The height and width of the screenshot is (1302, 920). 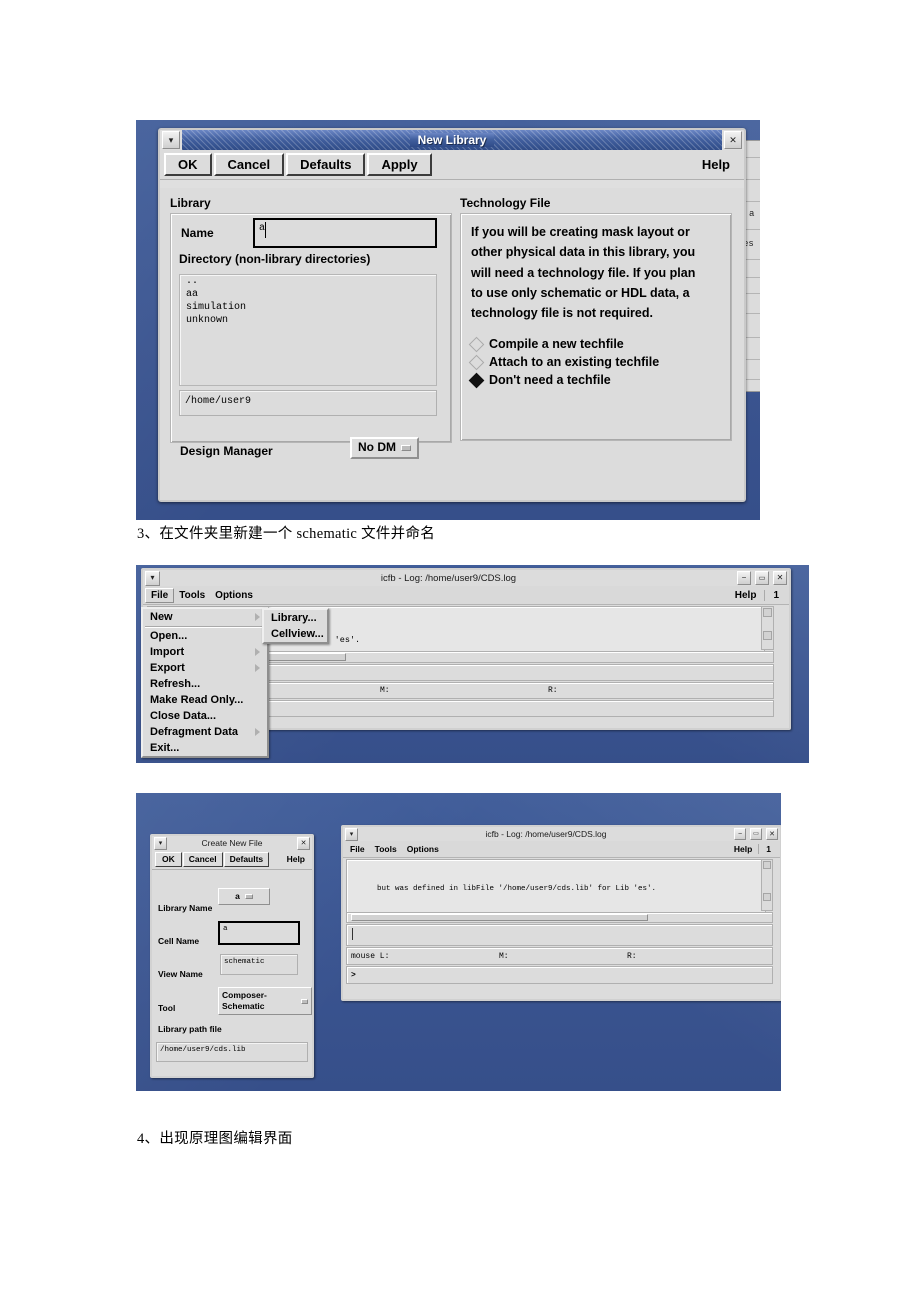 I want to click on cell-name-value: a, so click(x=225, y=929).